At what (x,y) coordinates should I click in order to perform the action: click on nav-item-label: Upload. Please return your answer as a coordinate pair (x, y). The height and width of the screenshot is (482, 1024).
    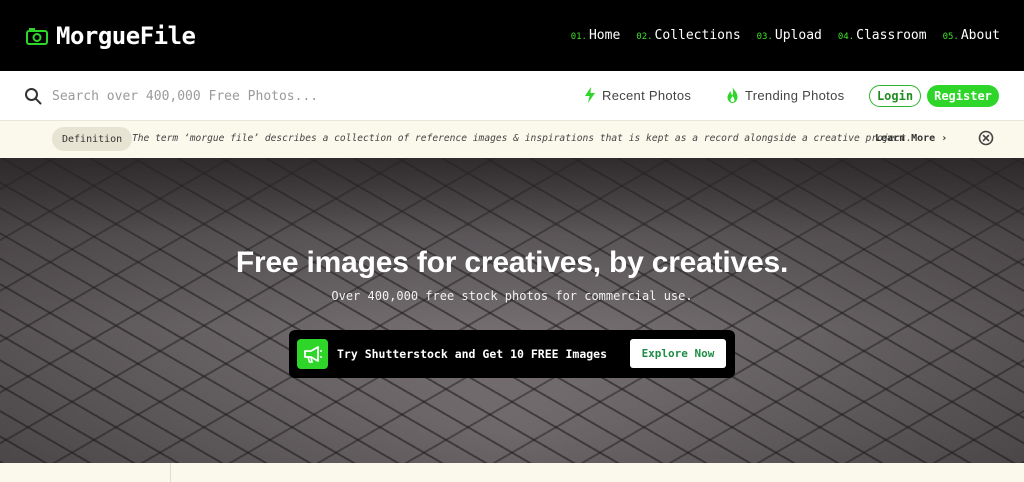
    Looking at the image, I should click on (798, 35).